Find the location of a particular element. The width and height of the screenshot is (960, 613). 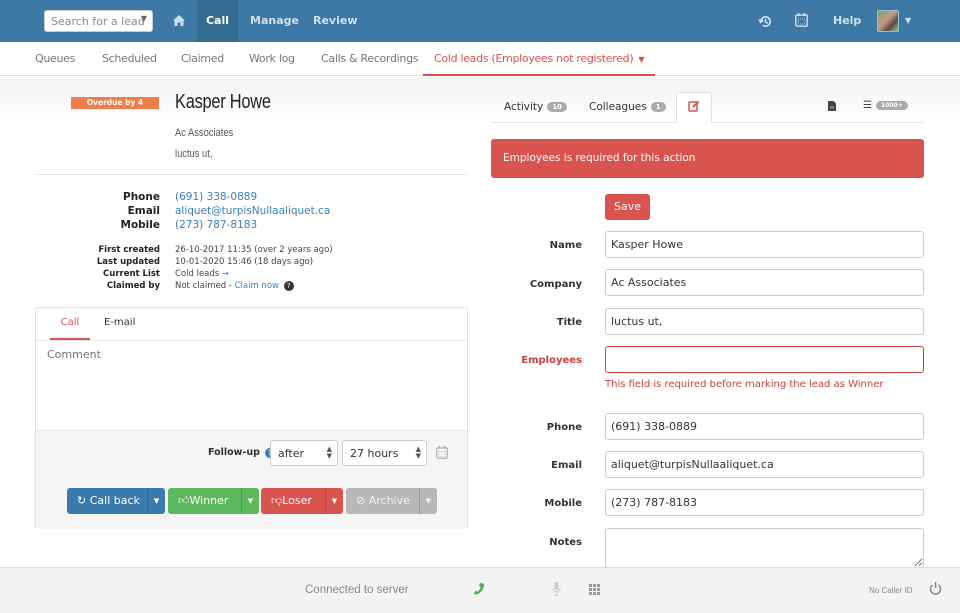

loser-button: 👎︎Loser is located at coordinates (293, 501).